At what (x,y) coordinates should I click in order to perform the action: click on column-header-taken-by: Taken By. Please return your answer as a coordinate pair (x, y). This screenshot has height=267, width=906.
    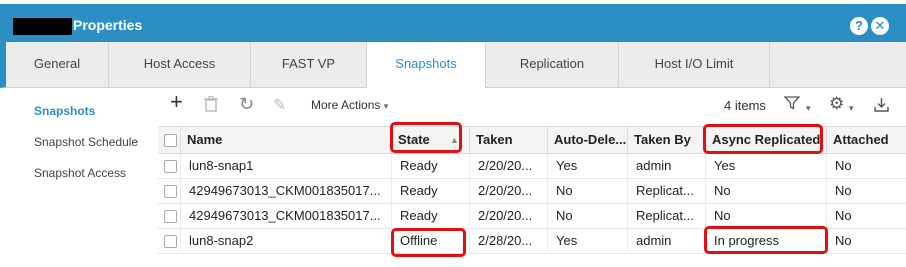
    Looking at the image, I should click on (667, 141).